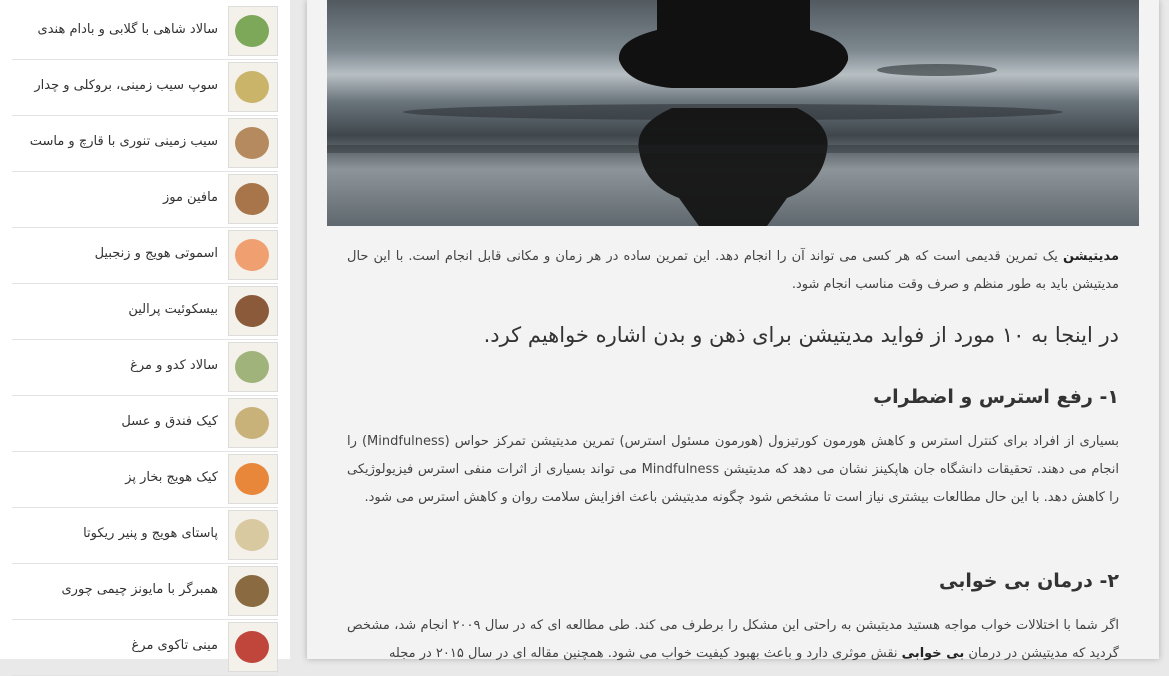 The image size is (1169, 676). Describe the element at coordinates (175, 645) in the screenshot. I see `sidebar-item-label: مینی تاکوی مرغ` at that location.